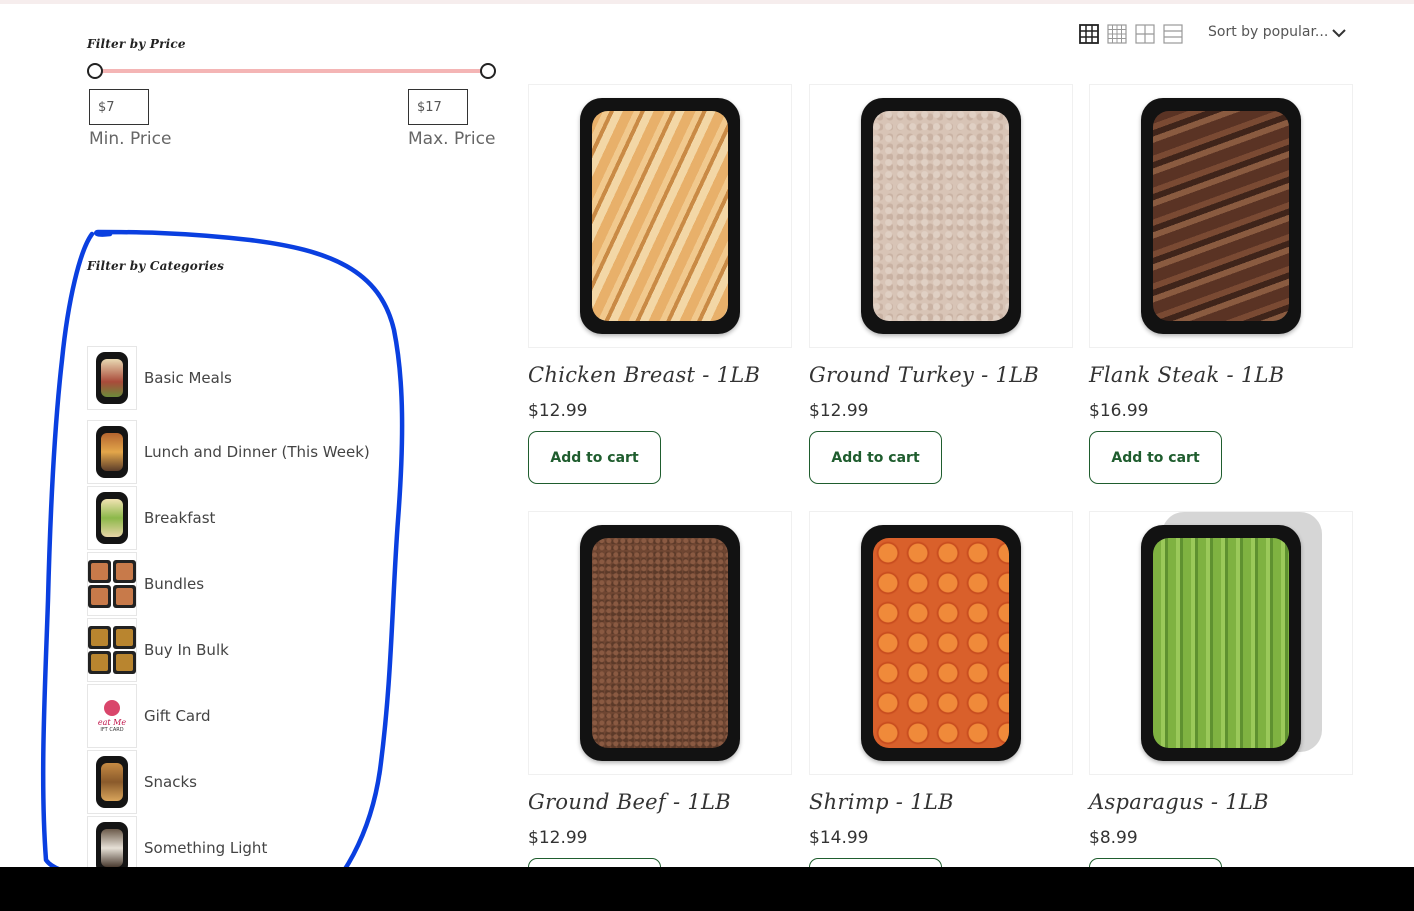 This screenshot has height=911, width=1414. What do you see at coordinates (941, 806) in the screenshot?
I see `product-title: Shrimp - 1LB` at bounding box center [941, 806].